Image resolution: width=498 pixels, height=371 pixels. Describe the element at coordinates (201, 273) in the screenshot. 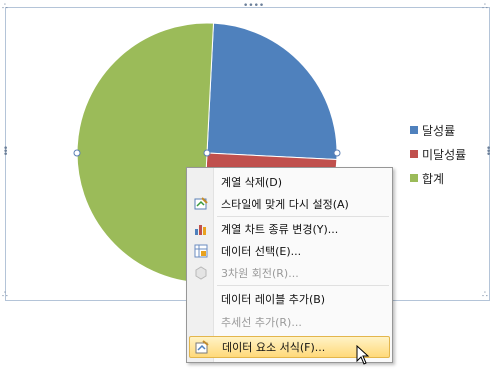

I see `3d-rotation-icon` at that location.